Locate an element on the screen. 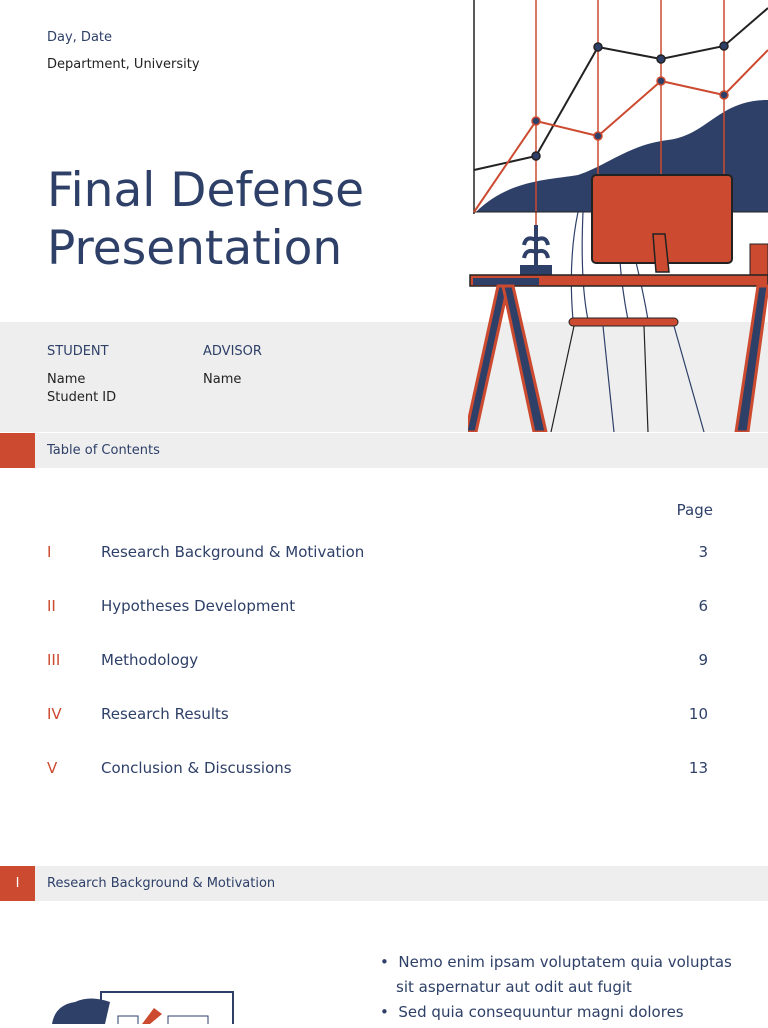 The height and width of the screenshot is (1028, 768). toc-header: Table of Contents is located at coordinates (384, 450).